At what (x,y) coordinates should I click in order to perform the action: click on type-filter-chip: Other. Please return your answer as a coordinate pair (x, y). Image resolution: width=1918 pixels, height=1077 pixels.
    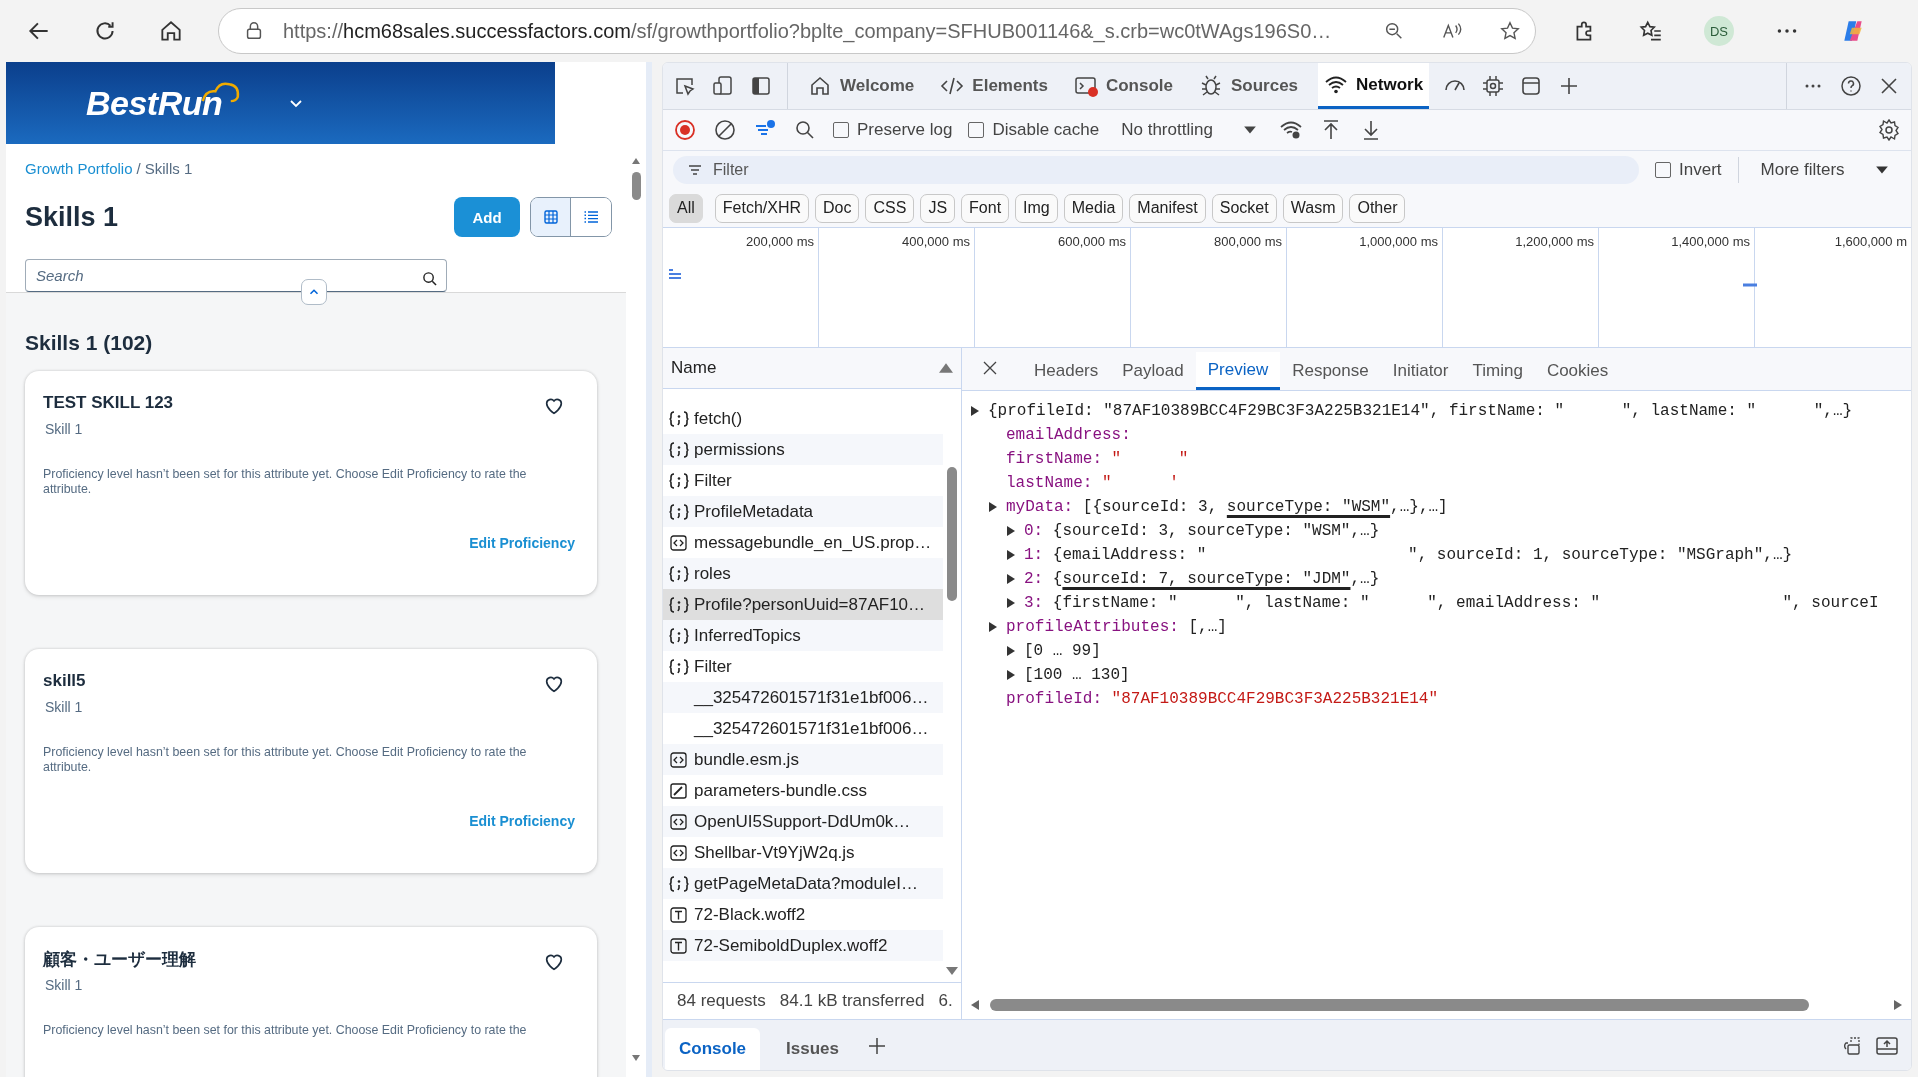
    Looking at the image, I should click on (1377, 208).